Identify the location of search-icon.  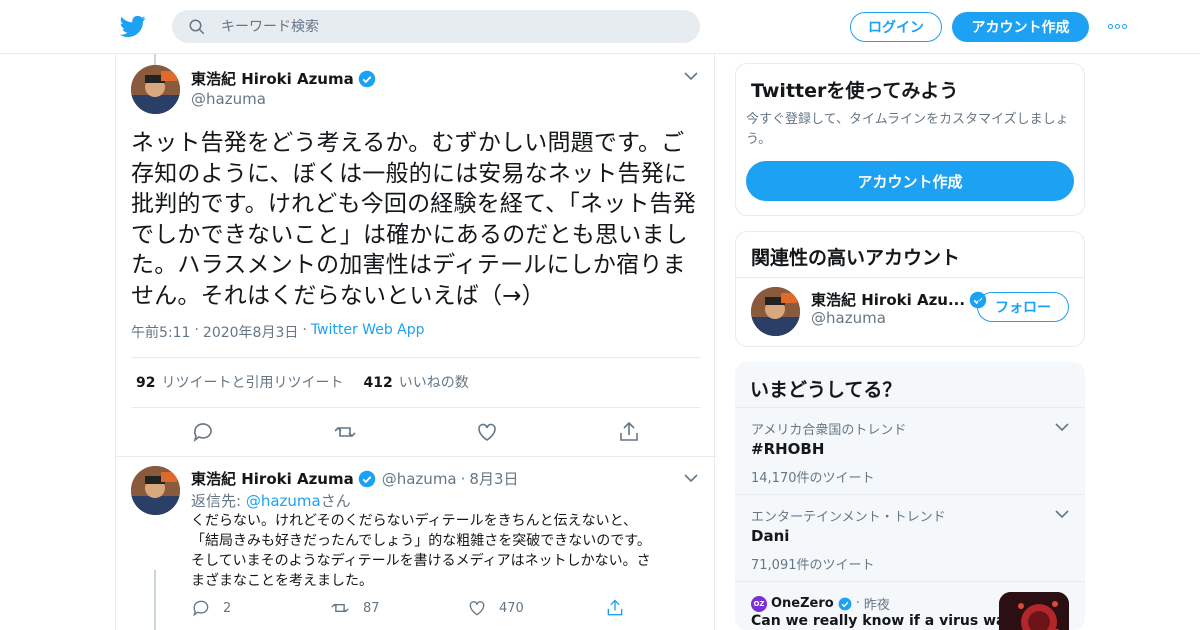
(197, 26).